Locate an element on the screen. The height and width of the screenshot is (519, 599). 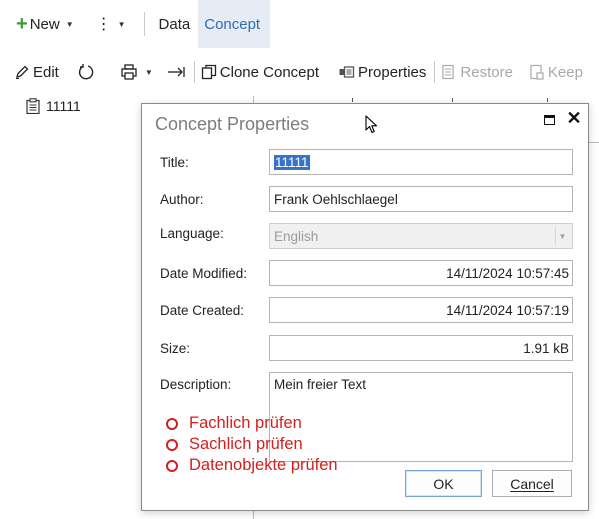
mouse-cursor-icon is located at coordinates (372, 126).